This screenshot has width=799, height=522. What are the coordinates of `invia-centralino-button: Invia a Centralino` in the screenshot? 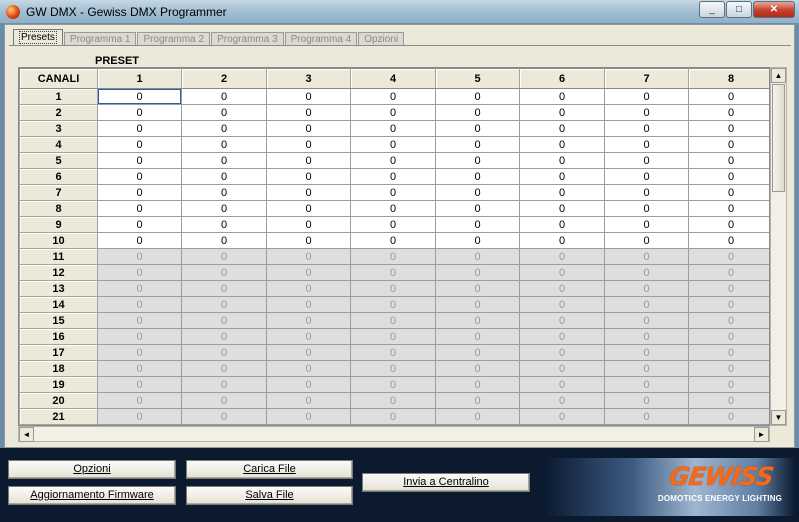 It's located at (446, 482).